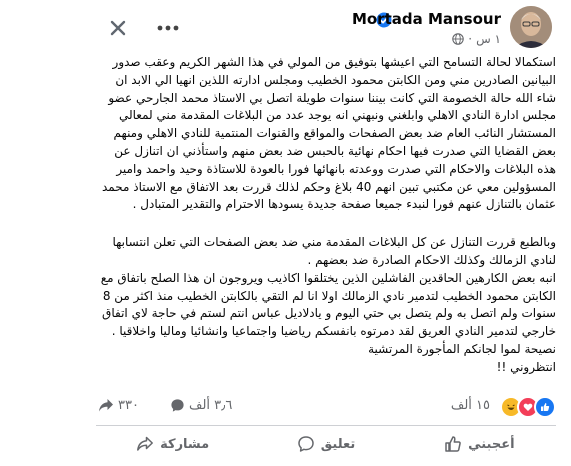  I want to click on comment-label: تعليق, so click(338, 444).